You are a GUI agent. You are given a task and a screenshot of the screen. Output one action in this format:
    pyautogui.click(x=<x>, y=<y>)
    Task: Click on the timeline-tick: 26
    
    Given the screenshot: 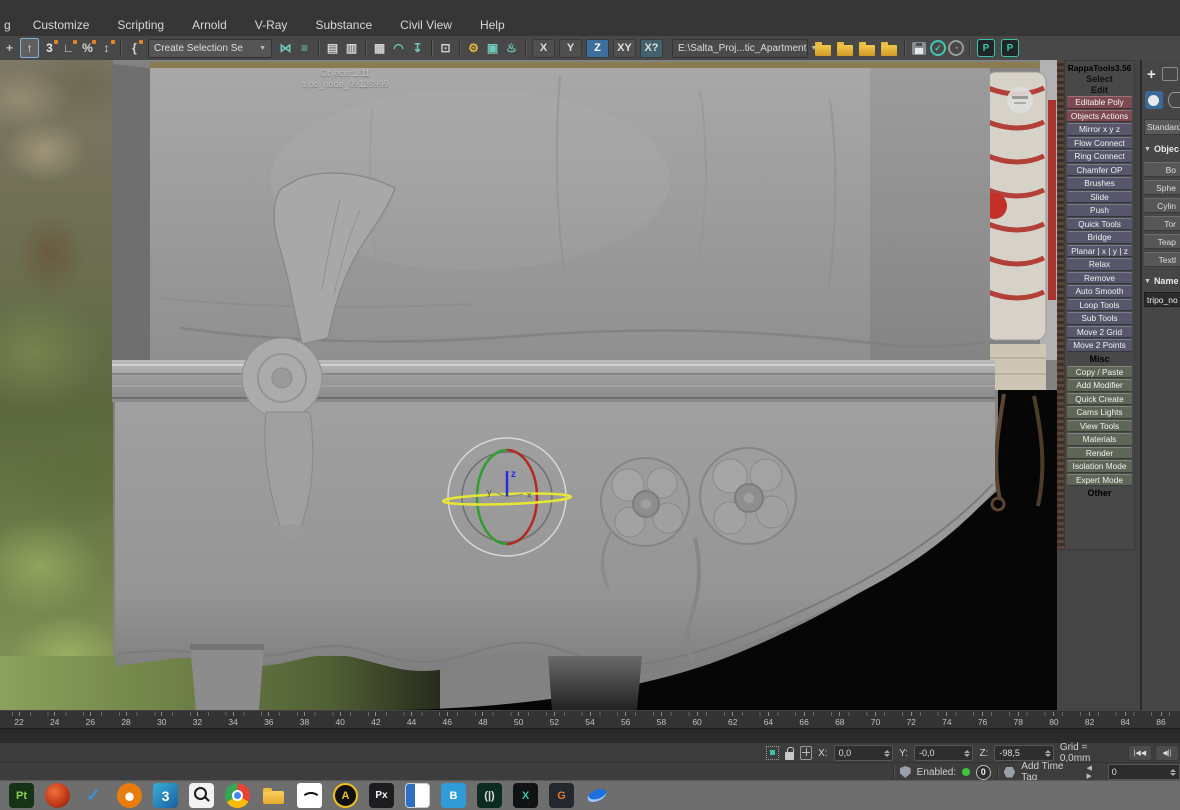 What is the action you would take?
    pyautogui.click(x=90, y=720)
    